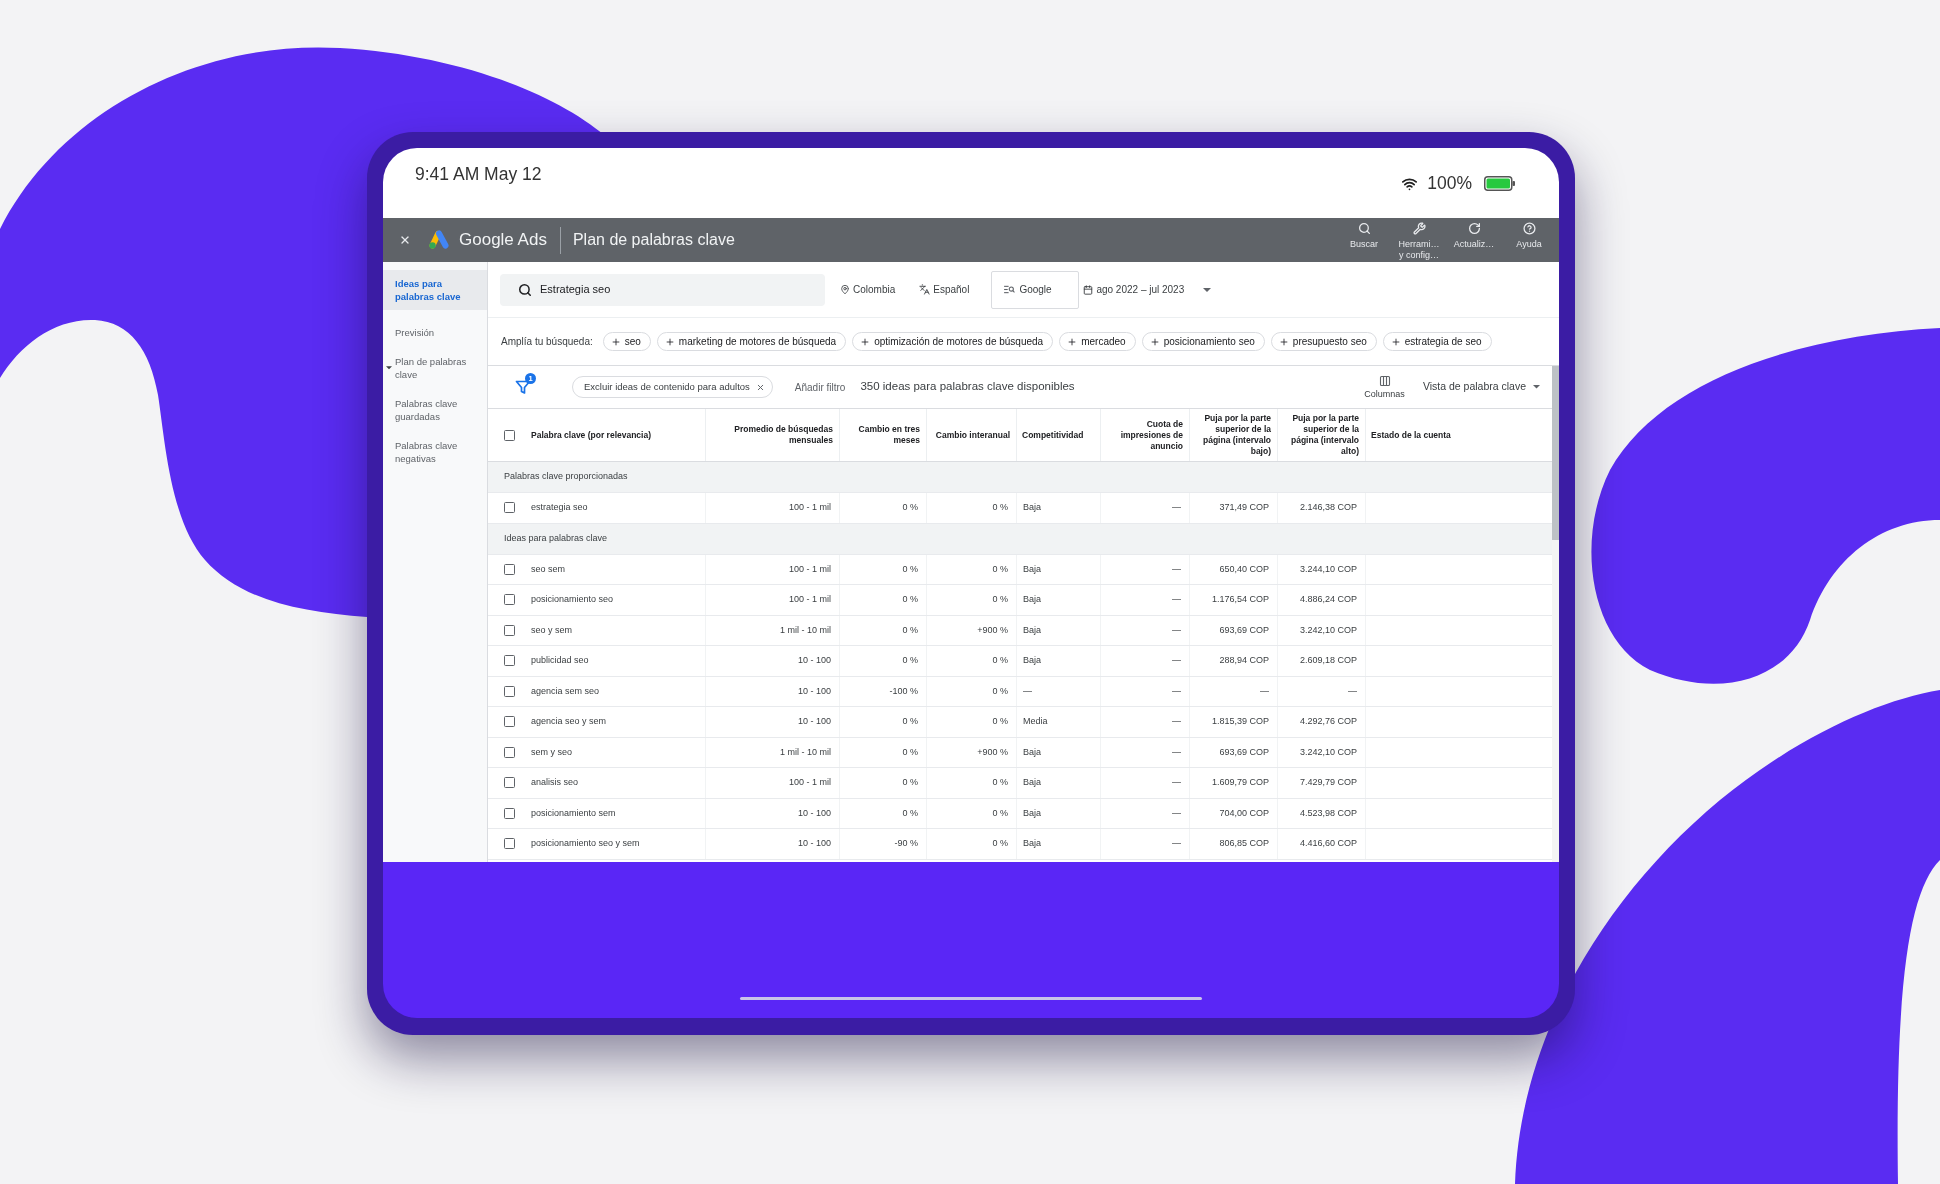  Describe the element at coordinates (1529, 236) in the screenshot. I see `toolbar-button: Ayuda` at that location.